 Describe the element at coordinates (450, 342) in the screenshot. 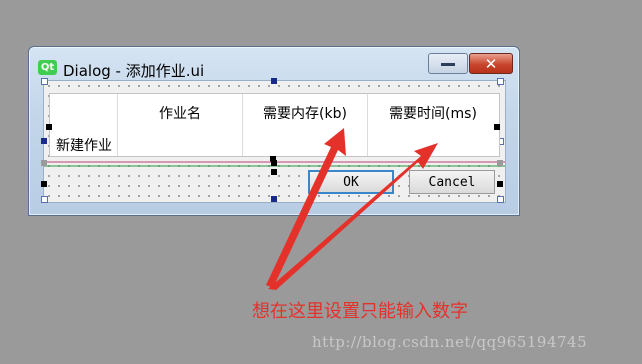

I see `watermark-text: http://blog.csdn.net/qq965194745` at that location.